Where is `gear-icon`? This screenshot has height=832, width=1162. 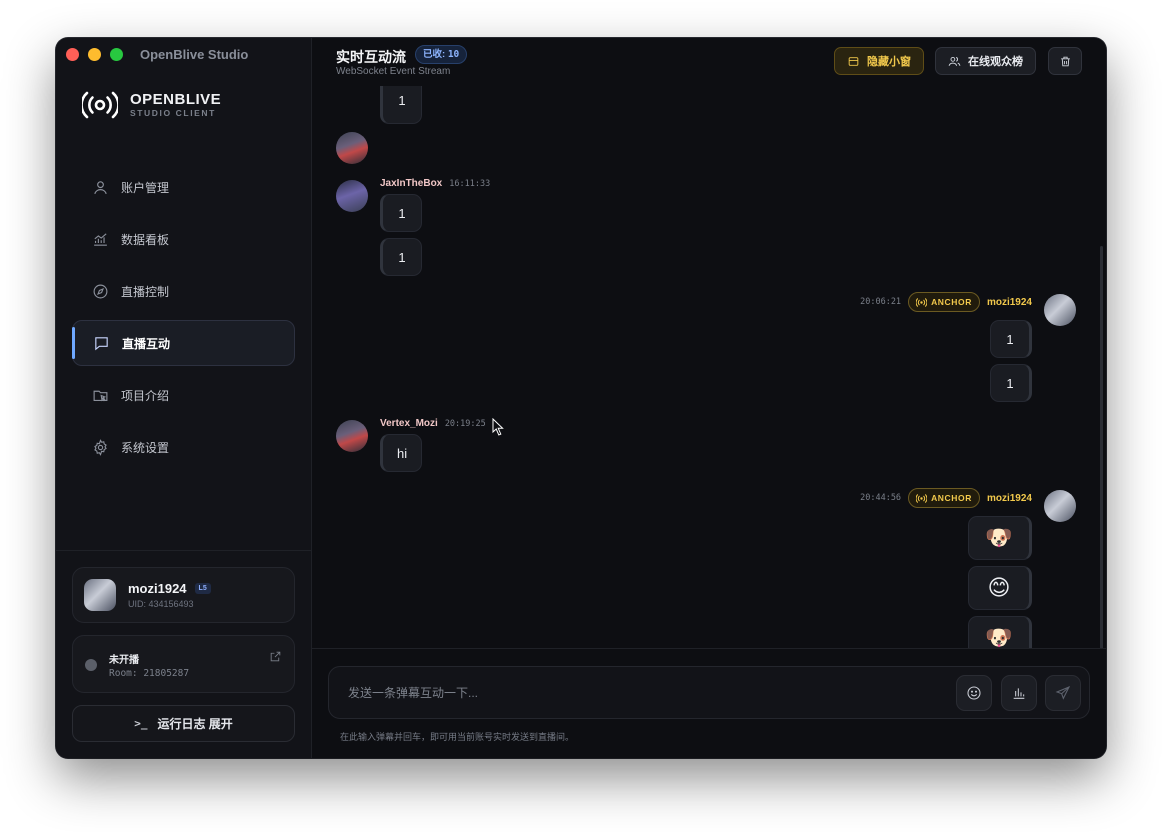
gear-icon is located at coordinates (100, 447).